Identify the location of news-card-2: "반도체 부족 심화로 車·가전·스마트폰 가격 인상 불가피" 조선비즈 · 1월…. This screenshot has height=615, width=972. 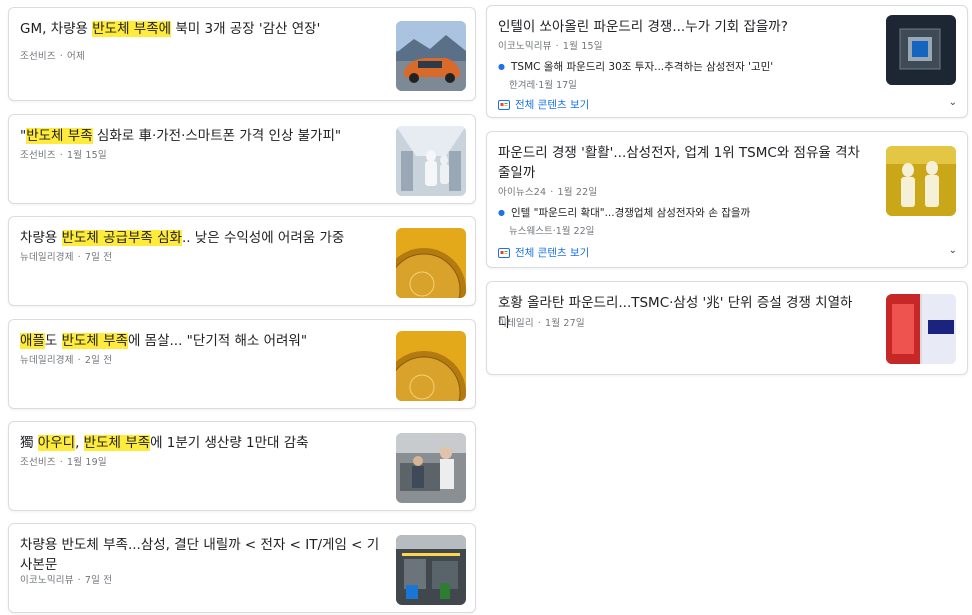
(242, 159).